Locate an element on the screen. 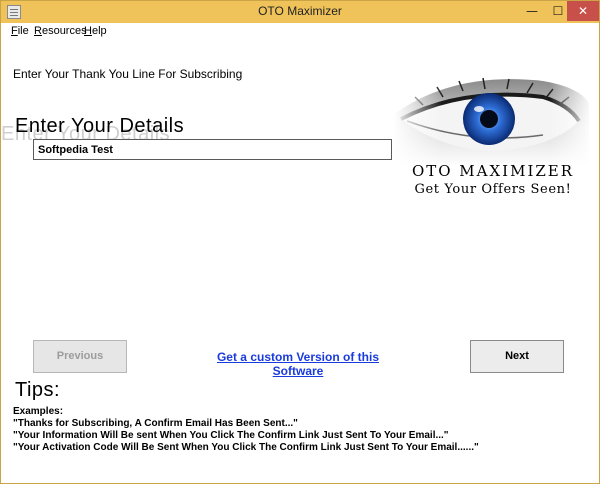 The image size is (600, 484). previous-button: Previous is located at coordinates (80, 356).